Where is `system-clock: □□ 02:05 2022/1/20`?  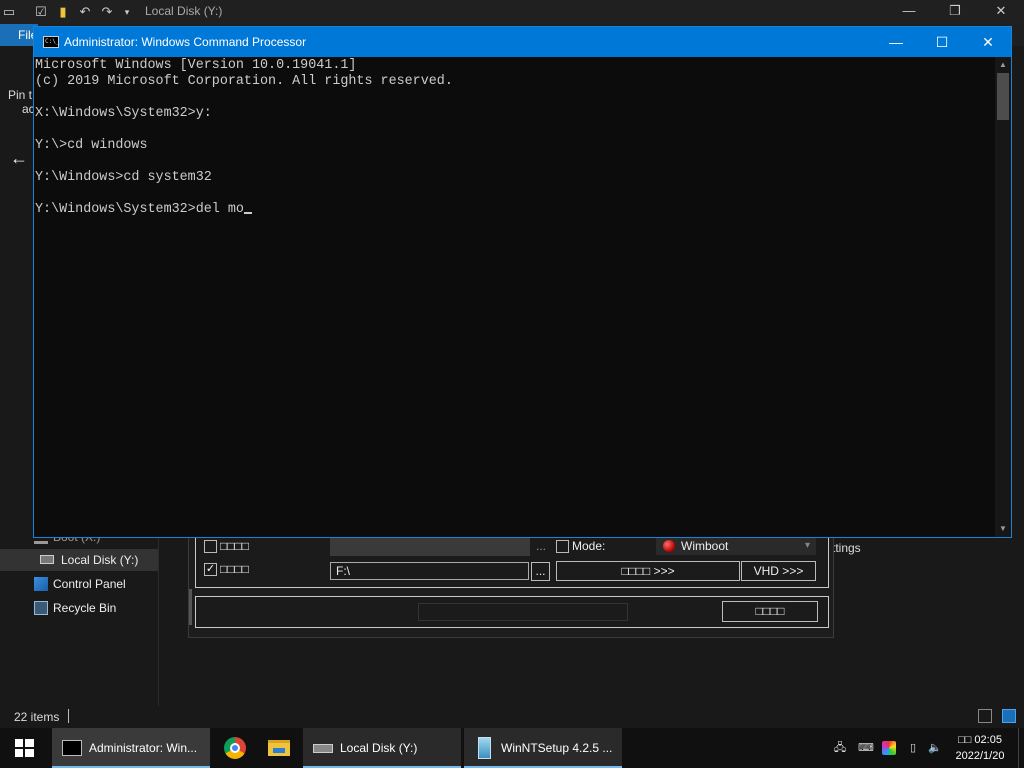
system-clock: □□ 02:05 2022/1/20 is located at coordinates (980, 748).